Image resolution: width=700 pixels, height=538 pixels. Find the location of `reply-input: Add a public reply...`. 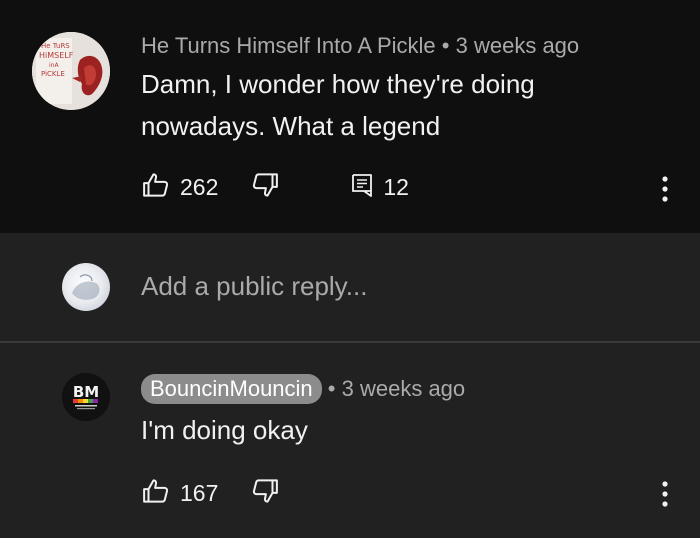

reply-input: Add a public reply... is located at coordinates (254, 286).